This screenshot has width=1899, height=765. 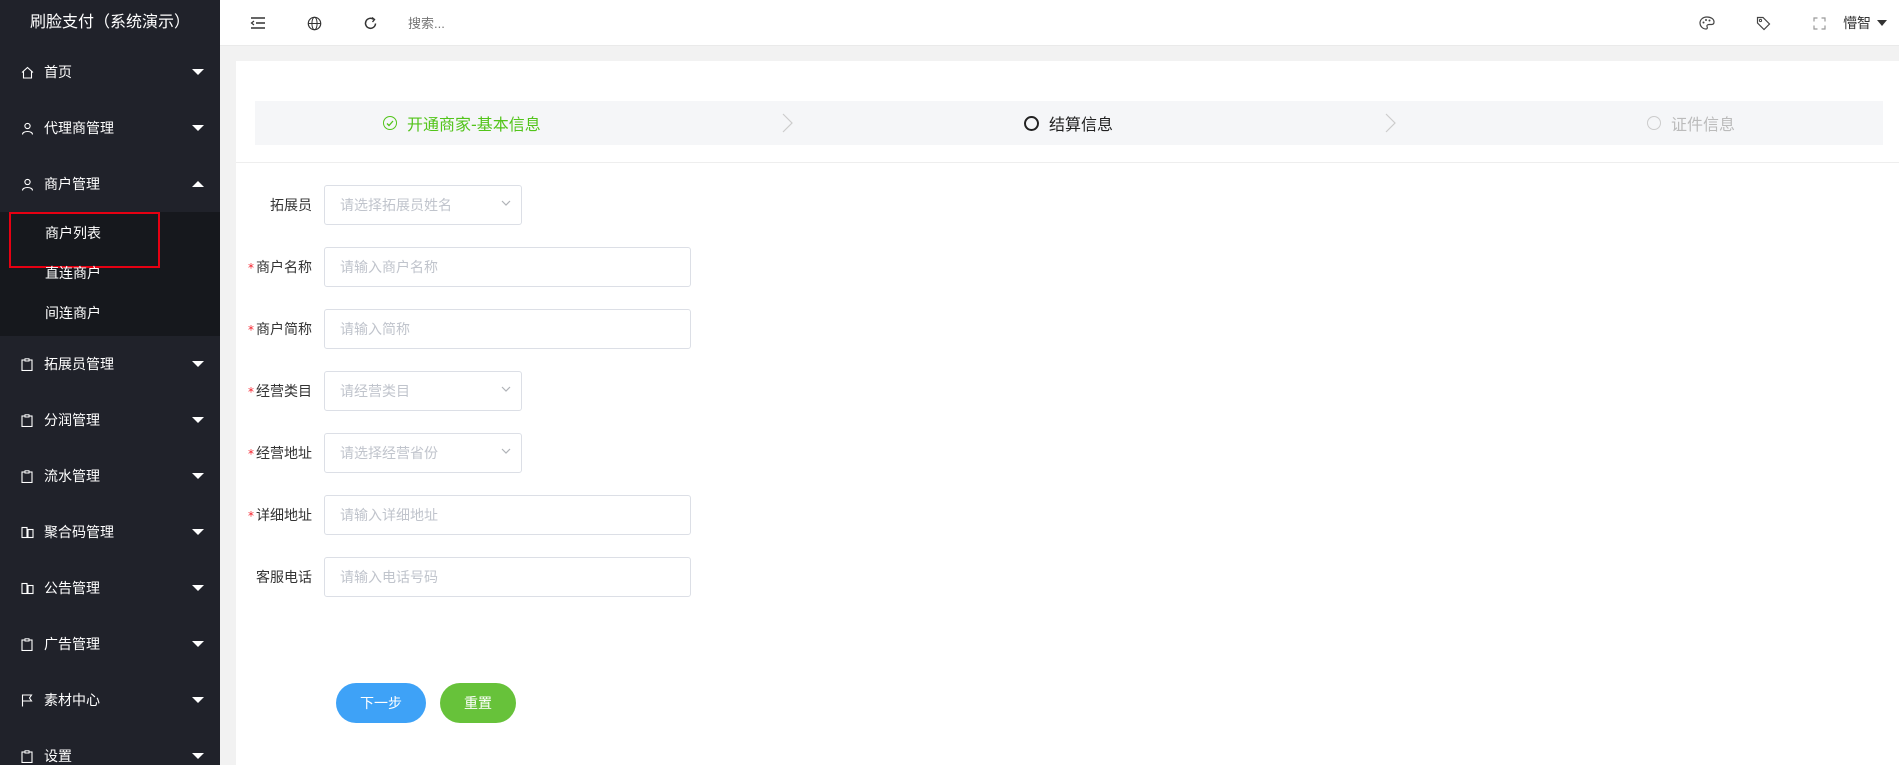 I want to click on form-row-phone: 客服电话 请输入电话号码, so click(x=463, y=577).